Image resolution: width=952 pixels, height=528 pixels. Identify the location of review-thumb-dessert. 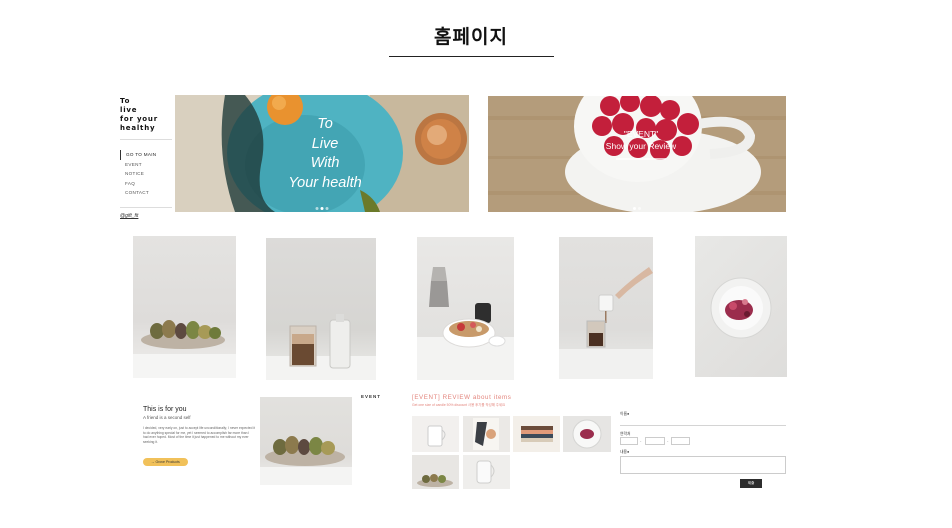
(587, 434).